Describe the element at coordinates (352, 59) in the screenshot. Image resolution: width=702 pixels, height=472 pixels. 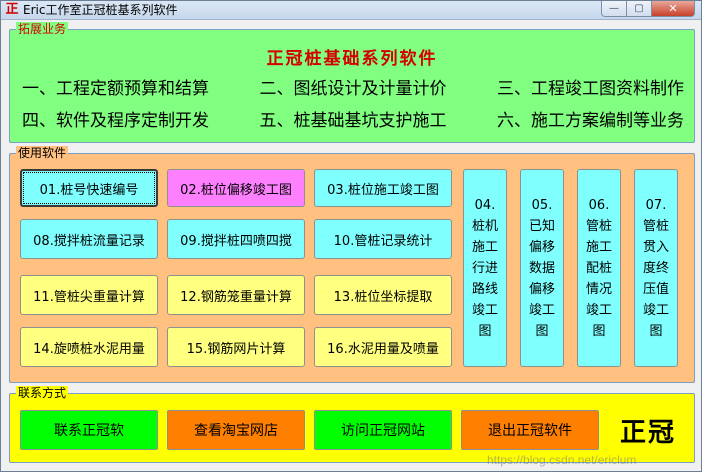
I see `business-heading: 正冠桩基础系列软件` at that location.